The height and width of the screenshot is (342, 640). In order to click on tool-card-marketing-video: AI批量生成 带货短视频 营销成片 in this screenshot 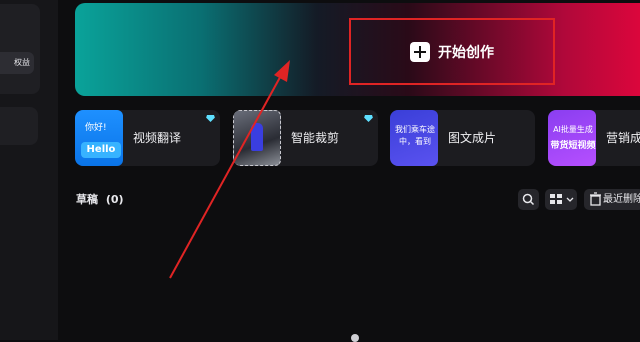, I will do `click(594, 138)`.